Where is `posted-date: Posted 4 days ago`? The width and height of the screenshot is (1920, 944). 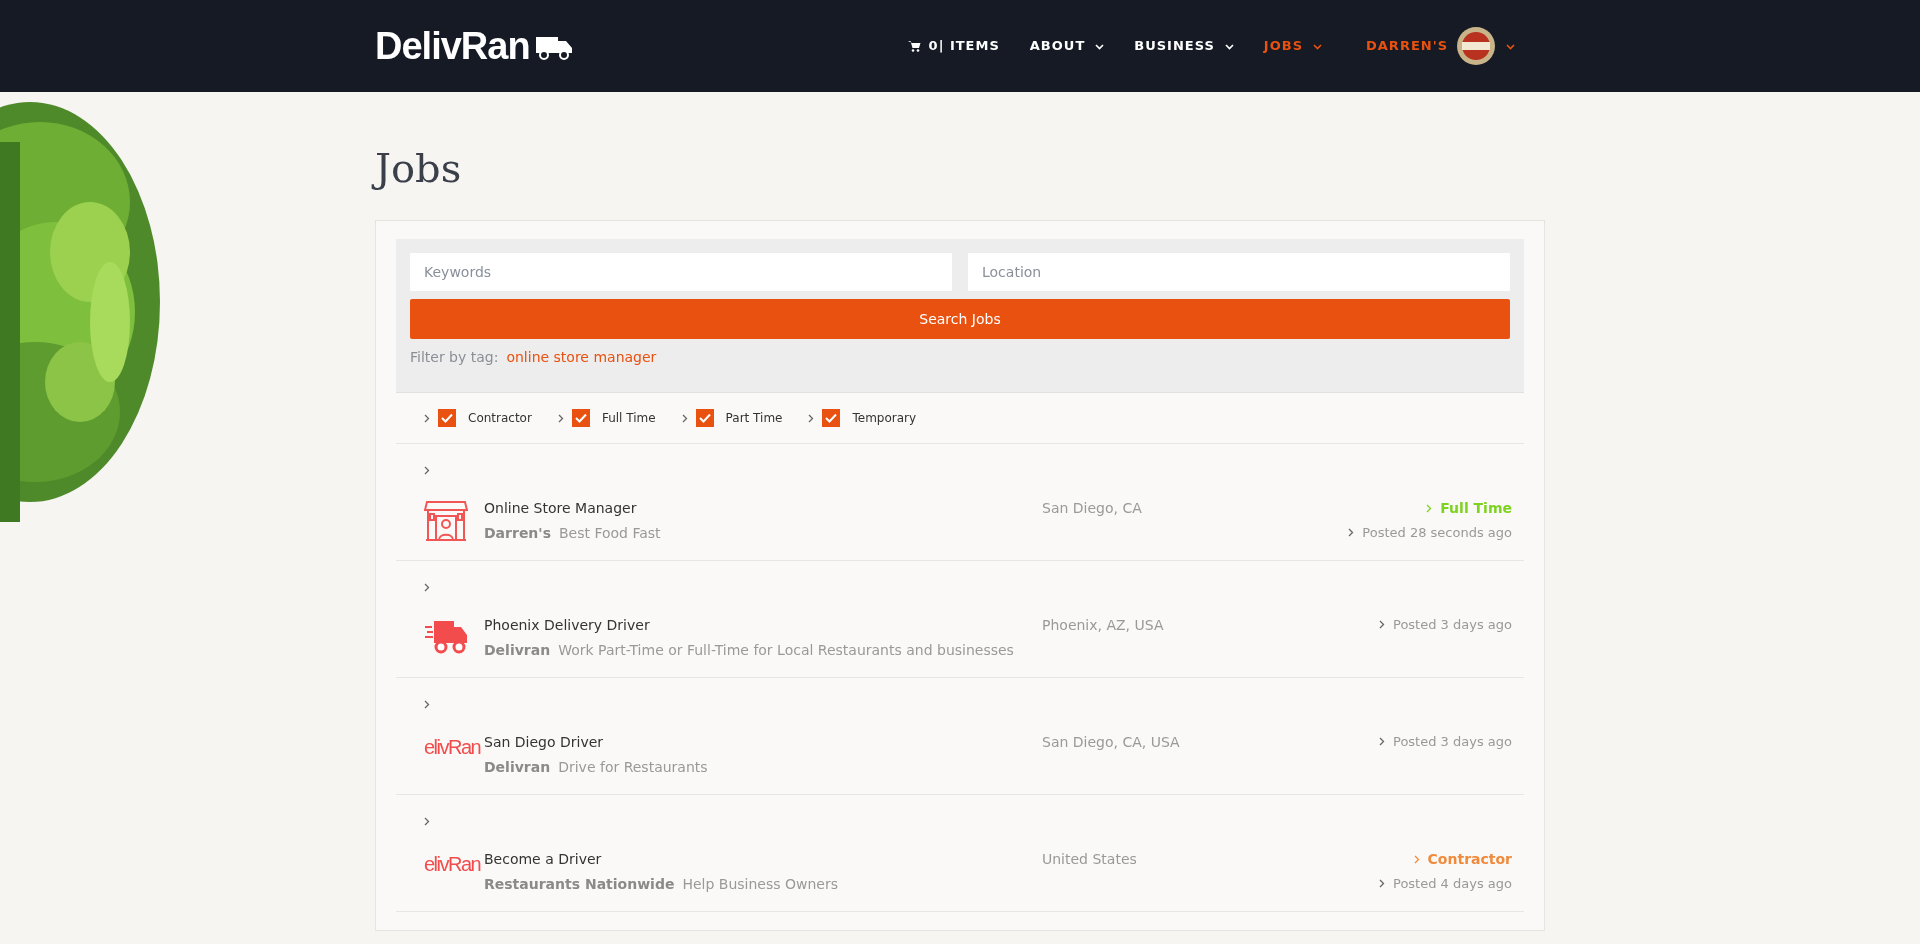
posted-date: Posted 4 days ago is located at coordinates (1452, 884).